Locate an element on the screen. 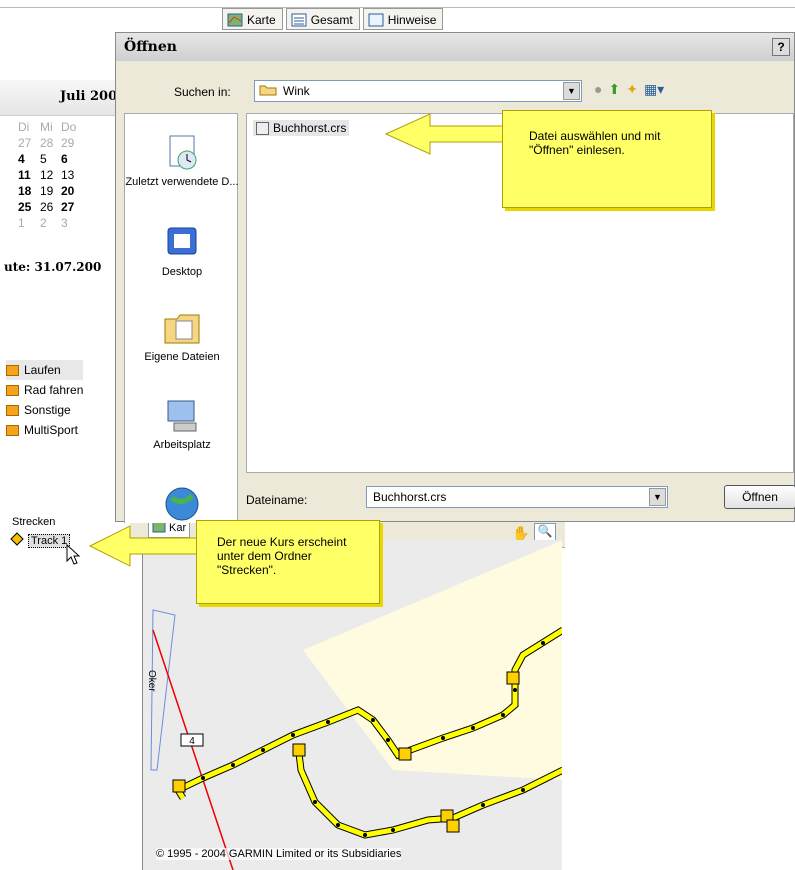 This screenshot has height=870, width=795. activity-sonstige: Sonstige is located at coordinates (44, 410).